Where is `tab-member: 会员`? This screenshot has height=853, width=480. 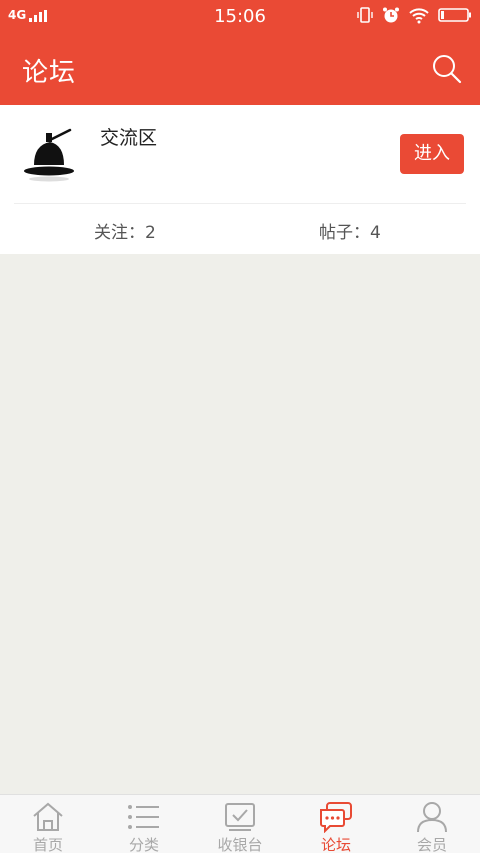 tab-member: 会员 is located at coordinates (432, 824).